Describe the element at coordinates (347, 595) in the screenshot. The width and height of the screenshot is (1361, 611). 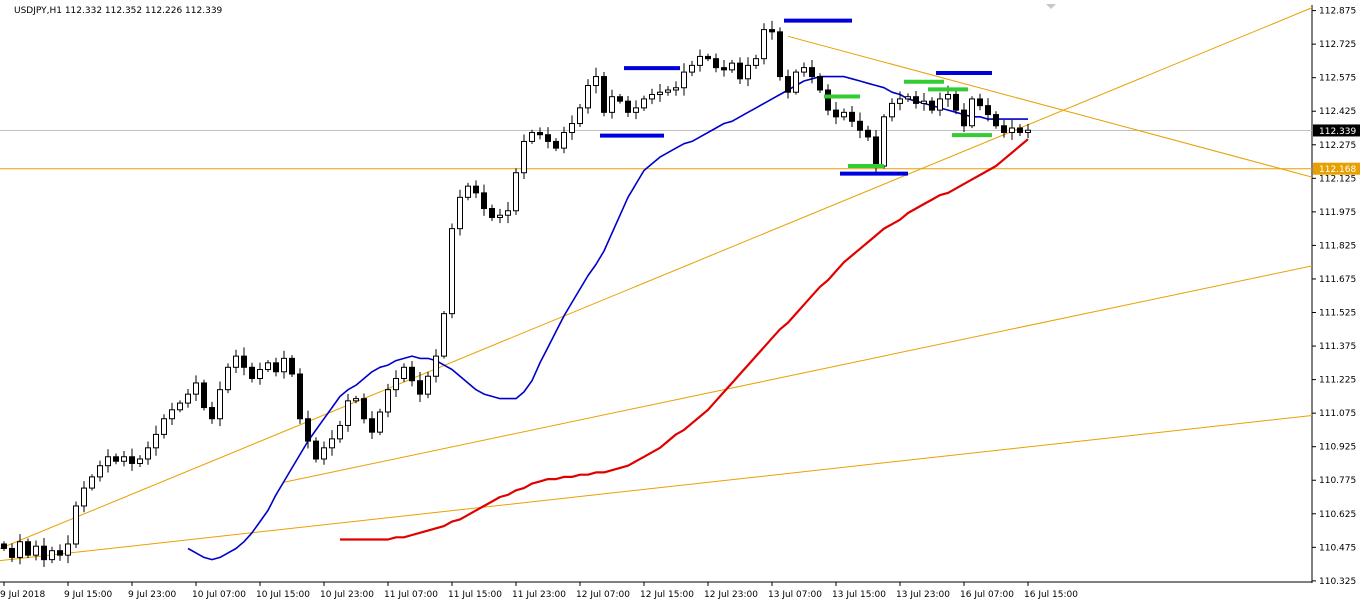
I see `x-tick-label: 10 Jul 23:00` at that location.